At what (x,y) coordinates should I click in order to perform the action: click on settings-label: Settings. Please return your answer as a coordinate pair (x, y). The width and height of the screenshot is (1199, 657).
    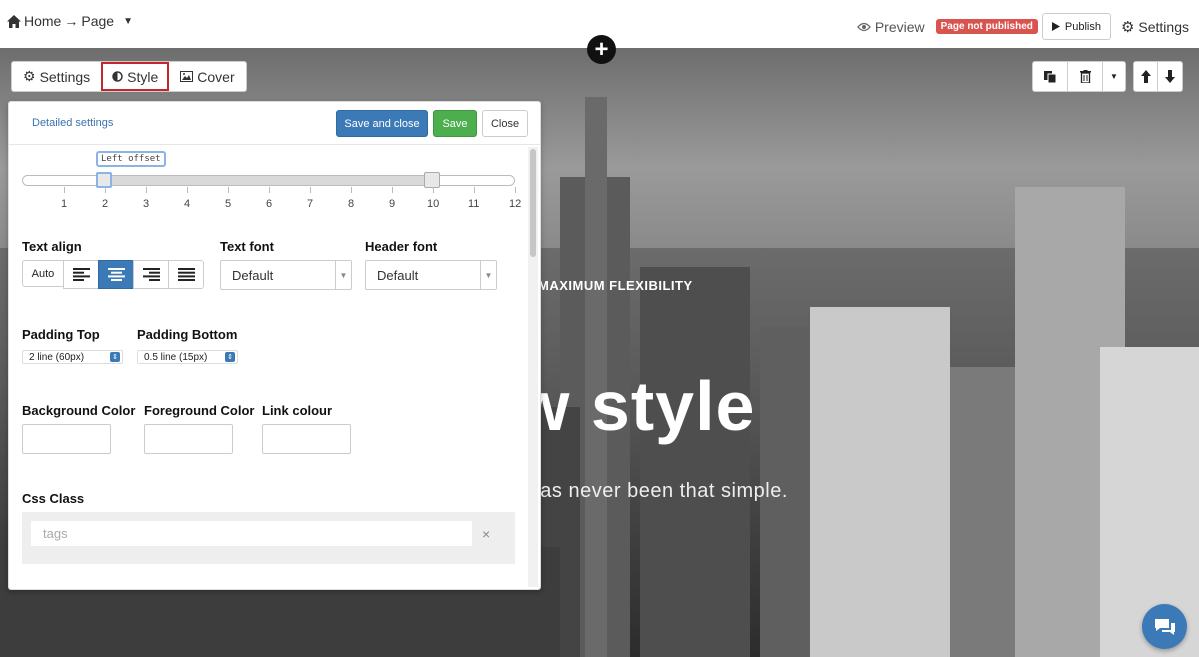
    Looking at the image, I should click on (1163, 26).